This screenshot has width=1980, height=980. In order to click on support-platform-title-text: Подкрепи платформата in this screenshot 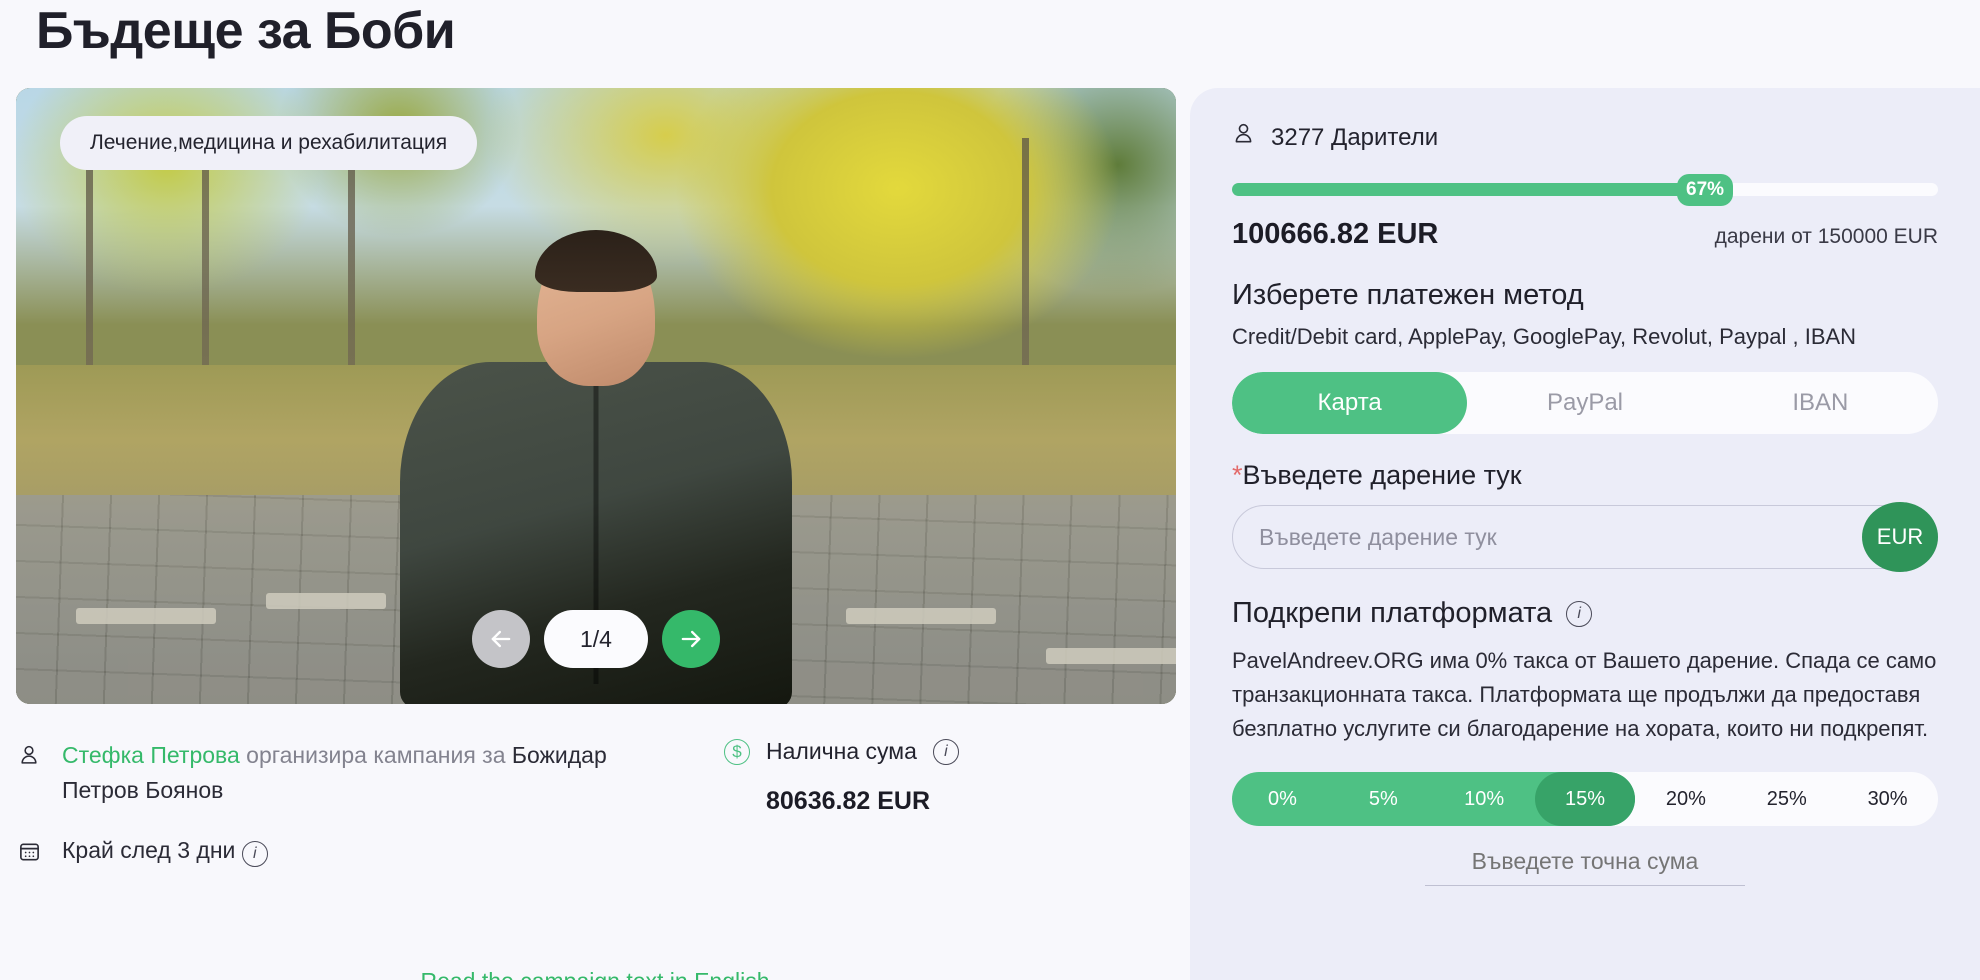, I will do `click(1392, 613)`.